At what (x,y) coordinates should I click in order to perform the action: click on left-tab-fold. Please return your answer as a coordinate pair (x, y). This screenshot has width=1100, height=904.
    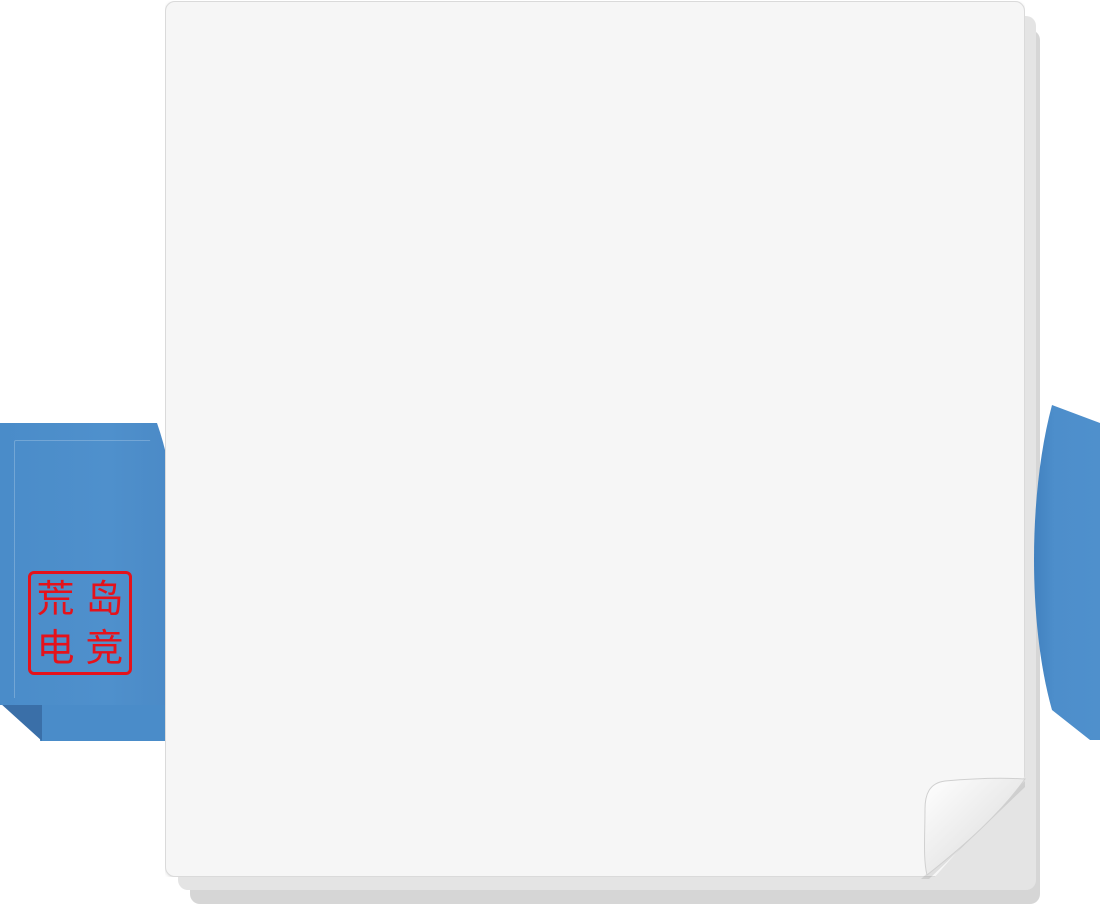
    Looking at the image, I should click on (21, 722).